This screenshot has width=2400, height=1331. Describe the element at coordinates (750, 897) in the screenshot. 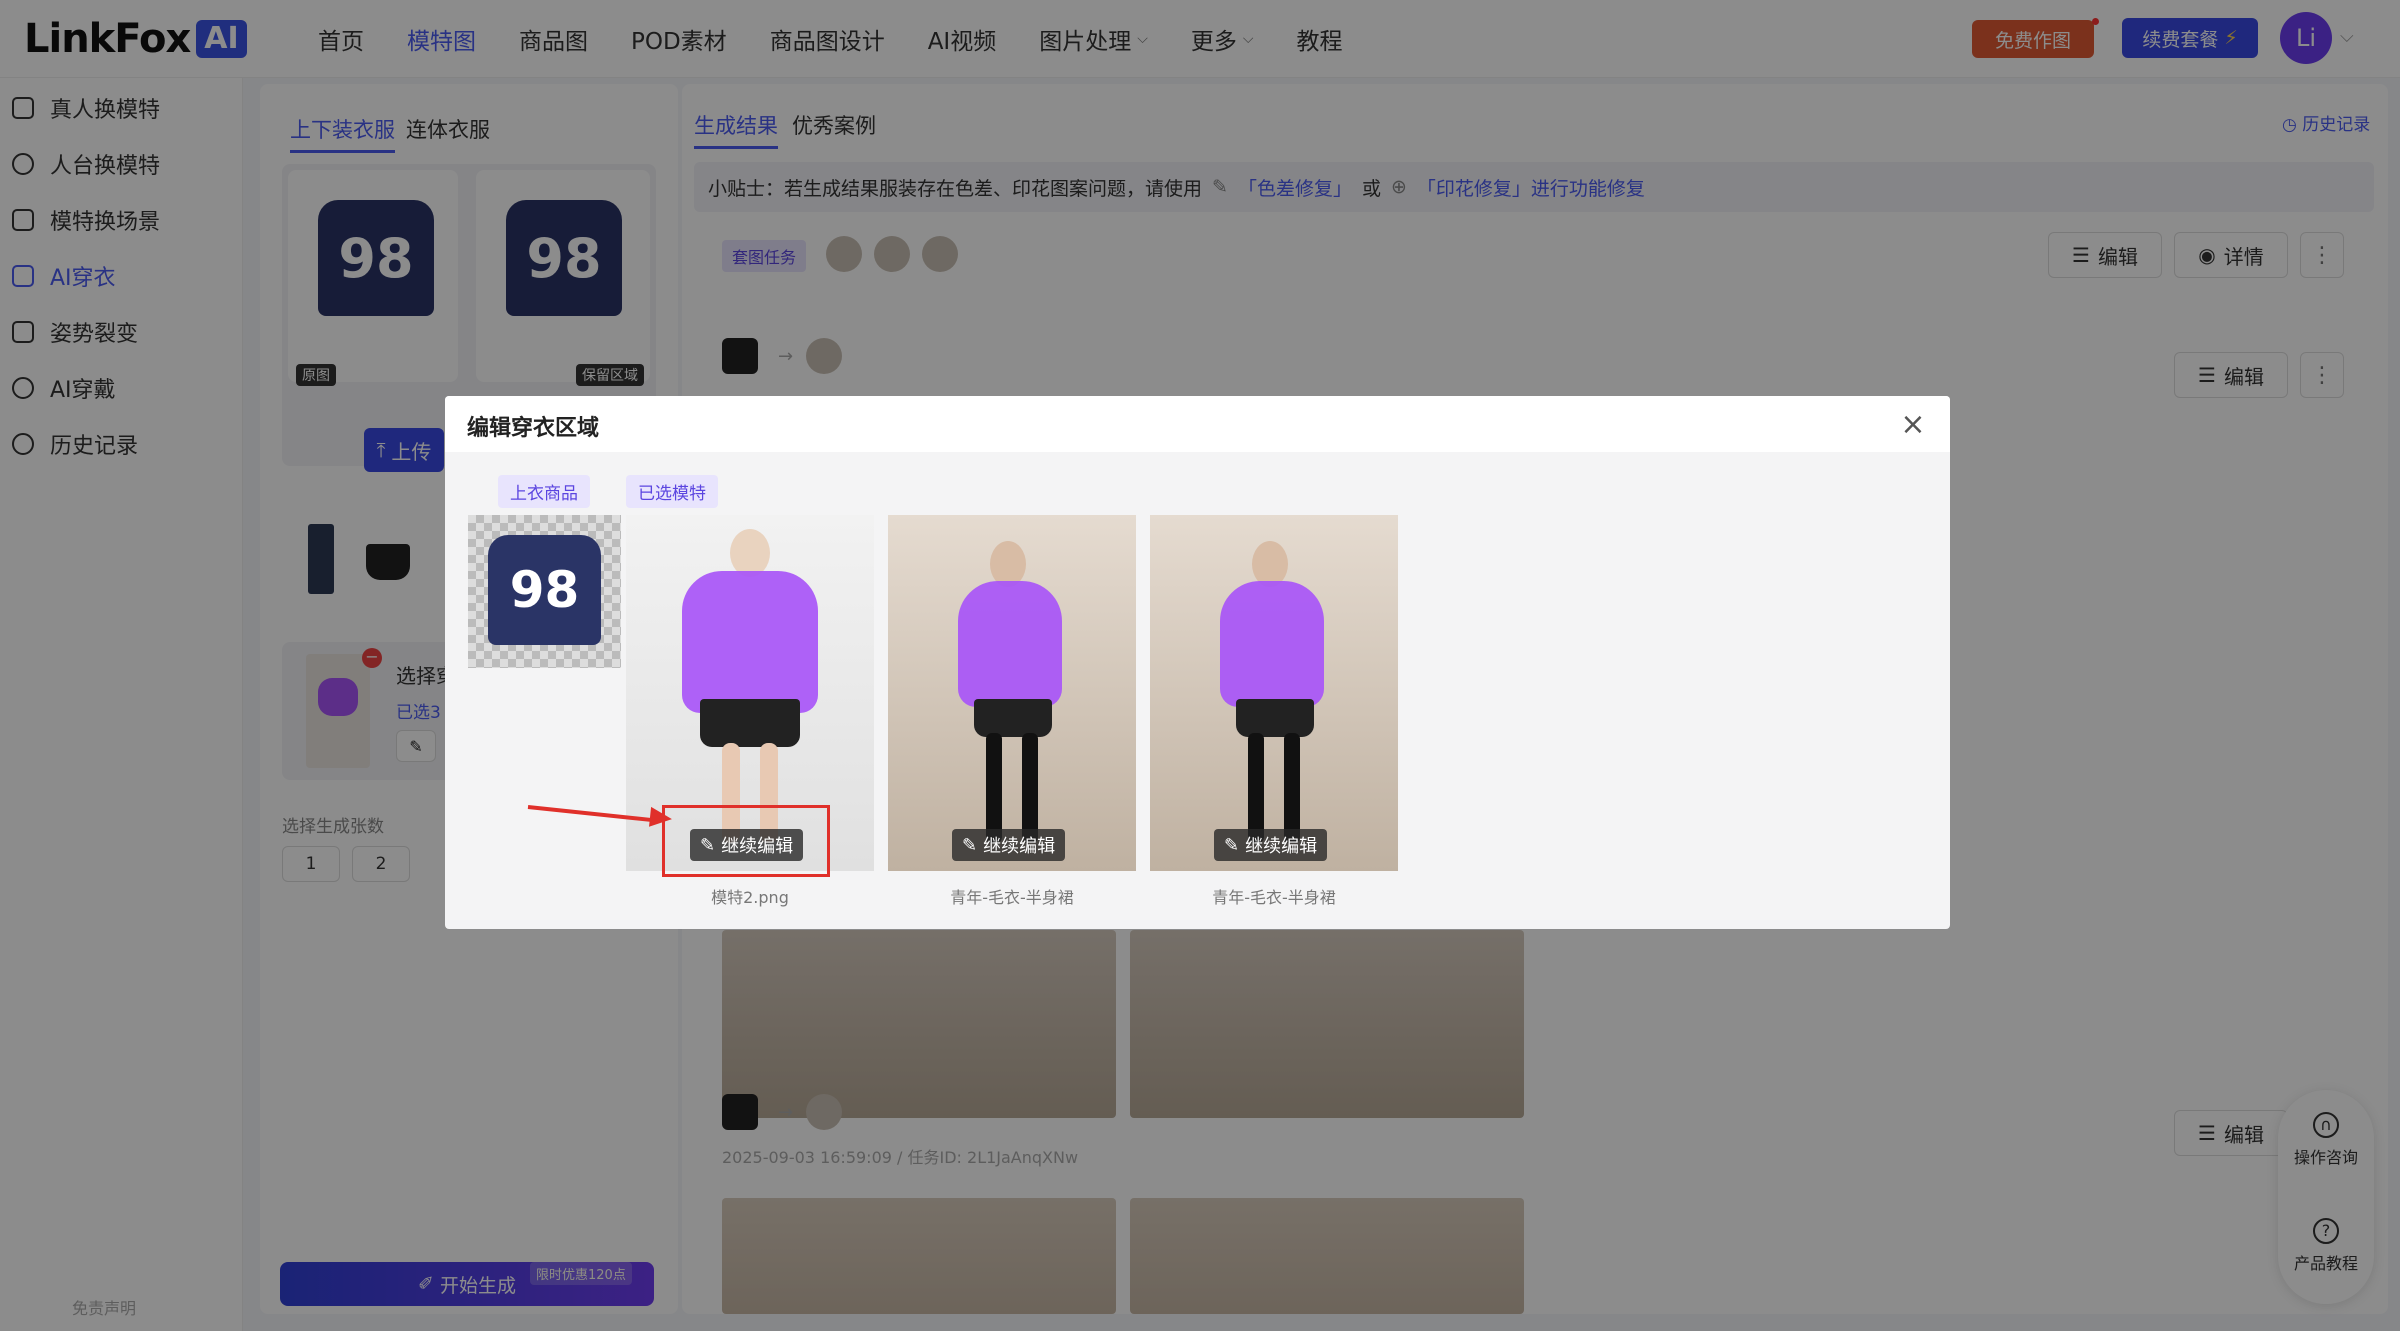

I see `image-caption: 模特2.png` at that location.